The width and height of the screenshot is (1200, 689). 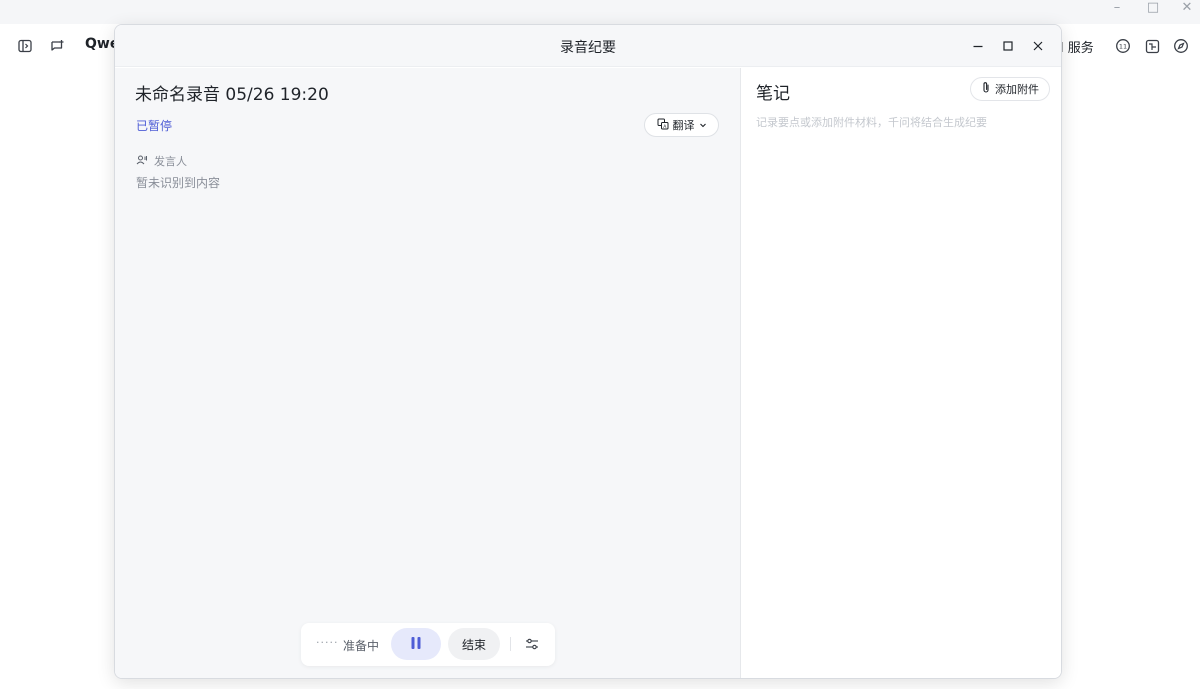 I want to click on control-status: 准备中, so click(x=361, y=646).